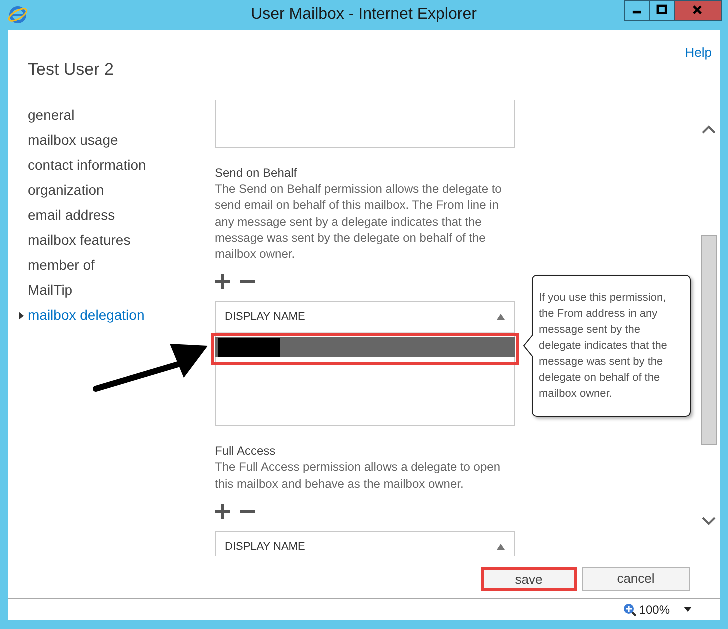 This screenshot has width=728, height=629. Describe the element at coordinates (709, 340) in the screenshot. I see `scrollbar-thumb` at that location.